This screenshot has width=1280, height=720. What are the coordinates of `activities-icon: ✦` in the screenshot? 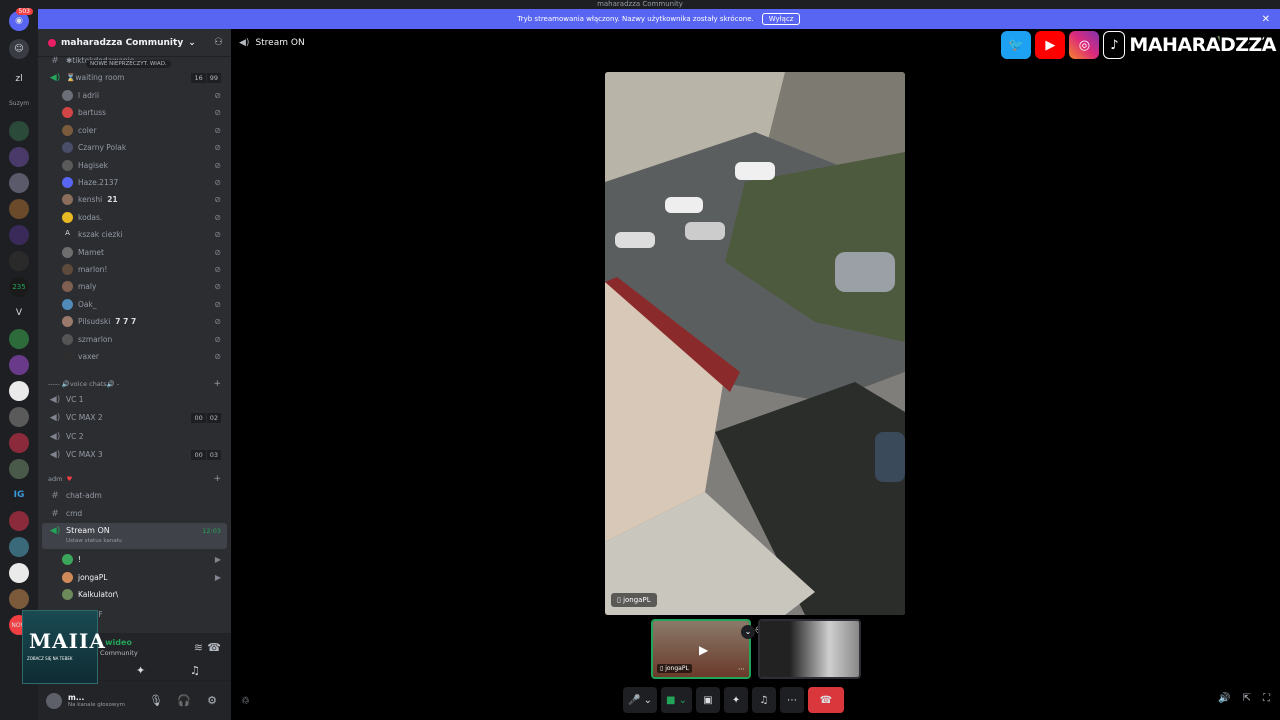 It's located at (140, 670).